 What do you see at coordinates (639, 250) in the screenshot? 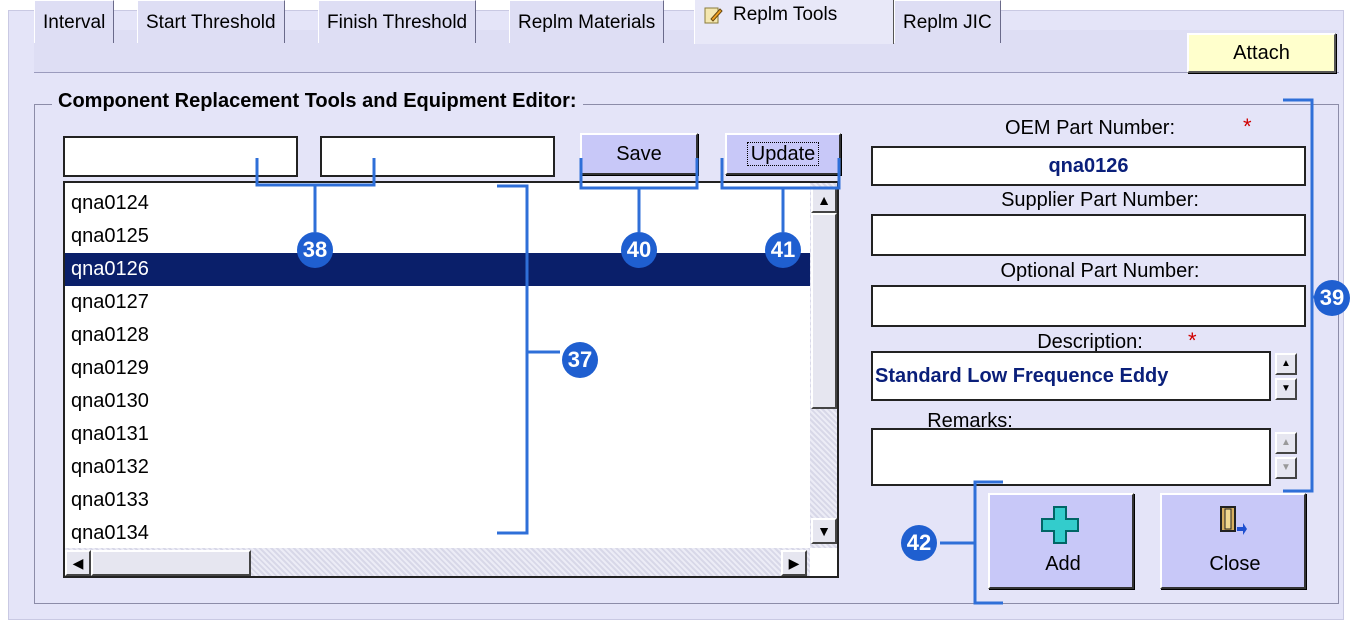
I see `callout-40: 40` at bounding box center [639, 250].